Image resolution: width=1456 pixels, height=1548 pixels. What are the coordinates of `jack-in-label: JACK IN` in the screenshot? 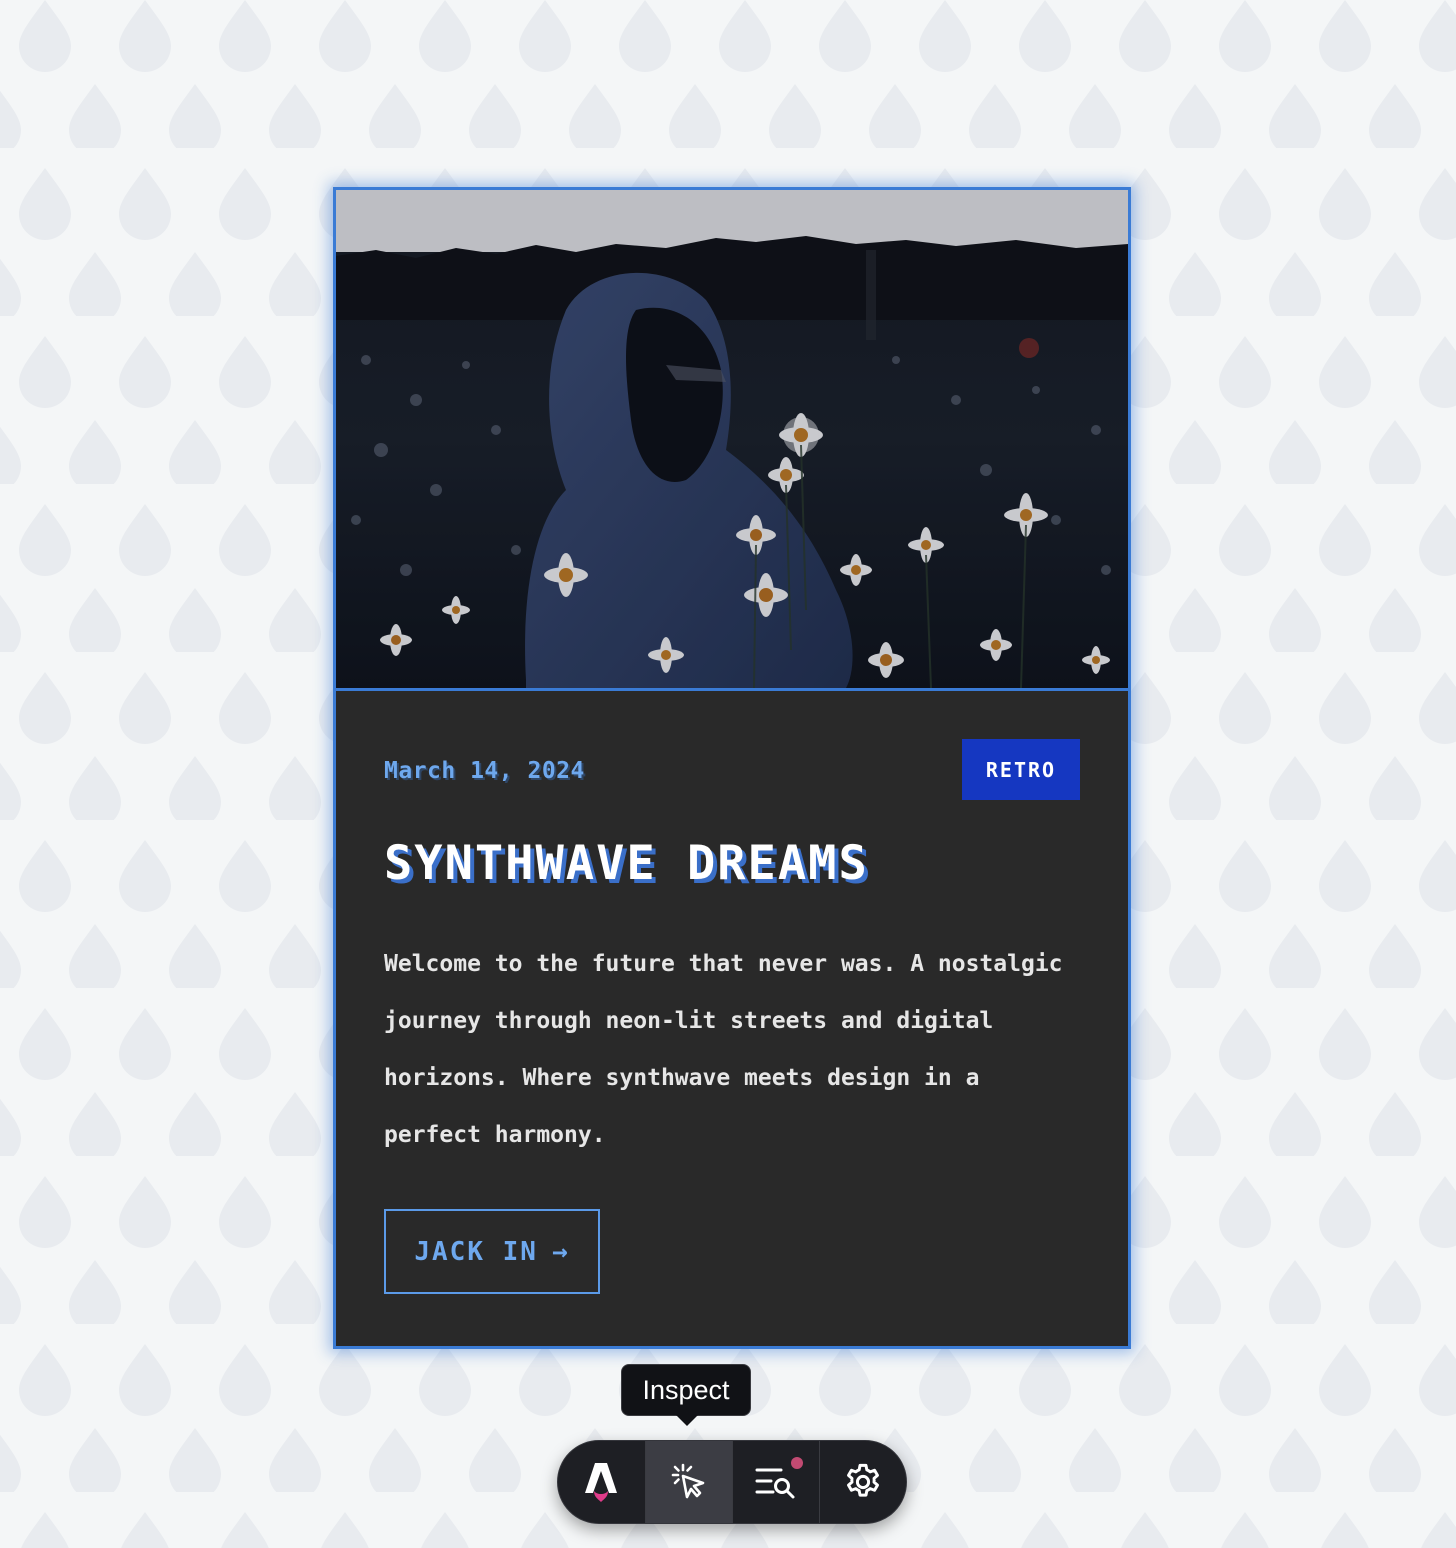 It's located at (476, 1251).